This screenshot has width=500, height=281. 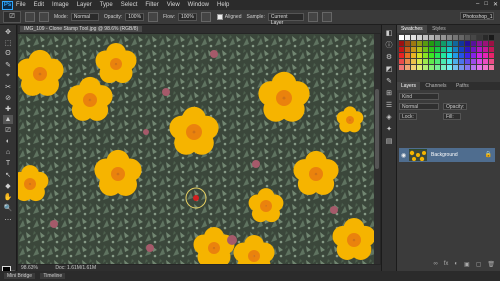 I want to click on aligned-checkbox: Aligned, so click(x=228, y=17).